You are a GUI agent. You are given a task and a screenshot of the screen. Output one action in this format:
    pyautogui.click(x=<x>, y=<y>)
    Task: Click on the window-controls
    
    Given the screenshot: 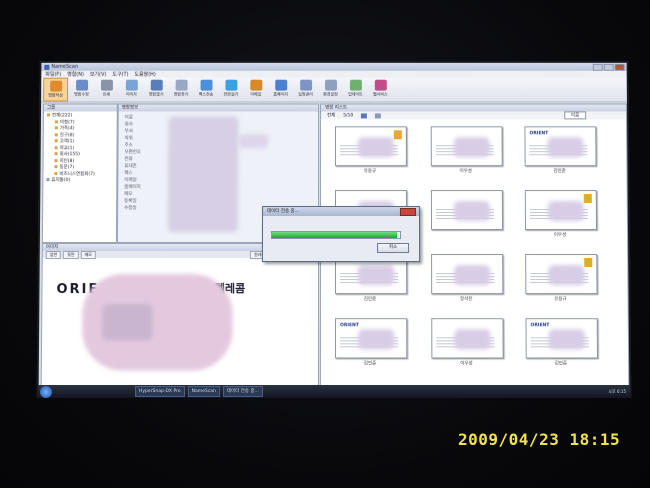 What is the action you would take?
    pyautogui.click(x=608, y=67)
    